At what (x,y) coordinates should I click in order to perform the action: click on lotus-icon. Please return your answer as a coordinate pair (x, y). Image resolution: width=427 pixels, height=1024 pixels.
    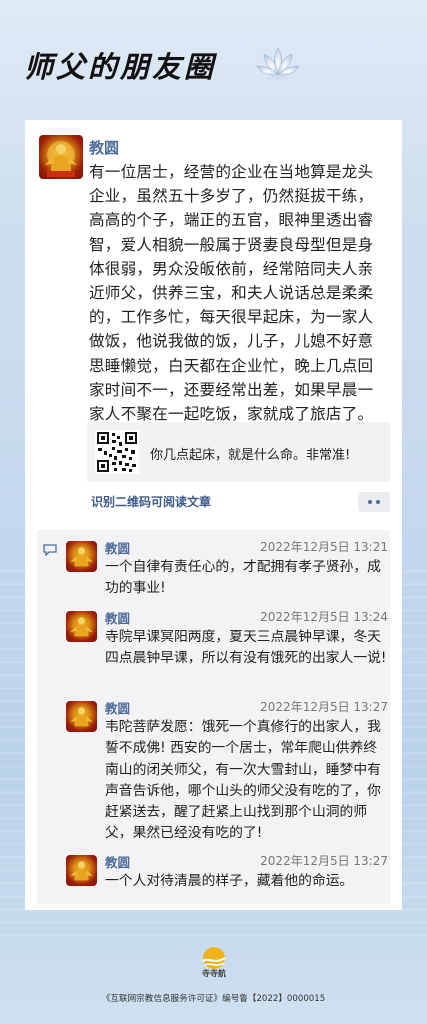
    Looking at the image, I should click on (278, 64).